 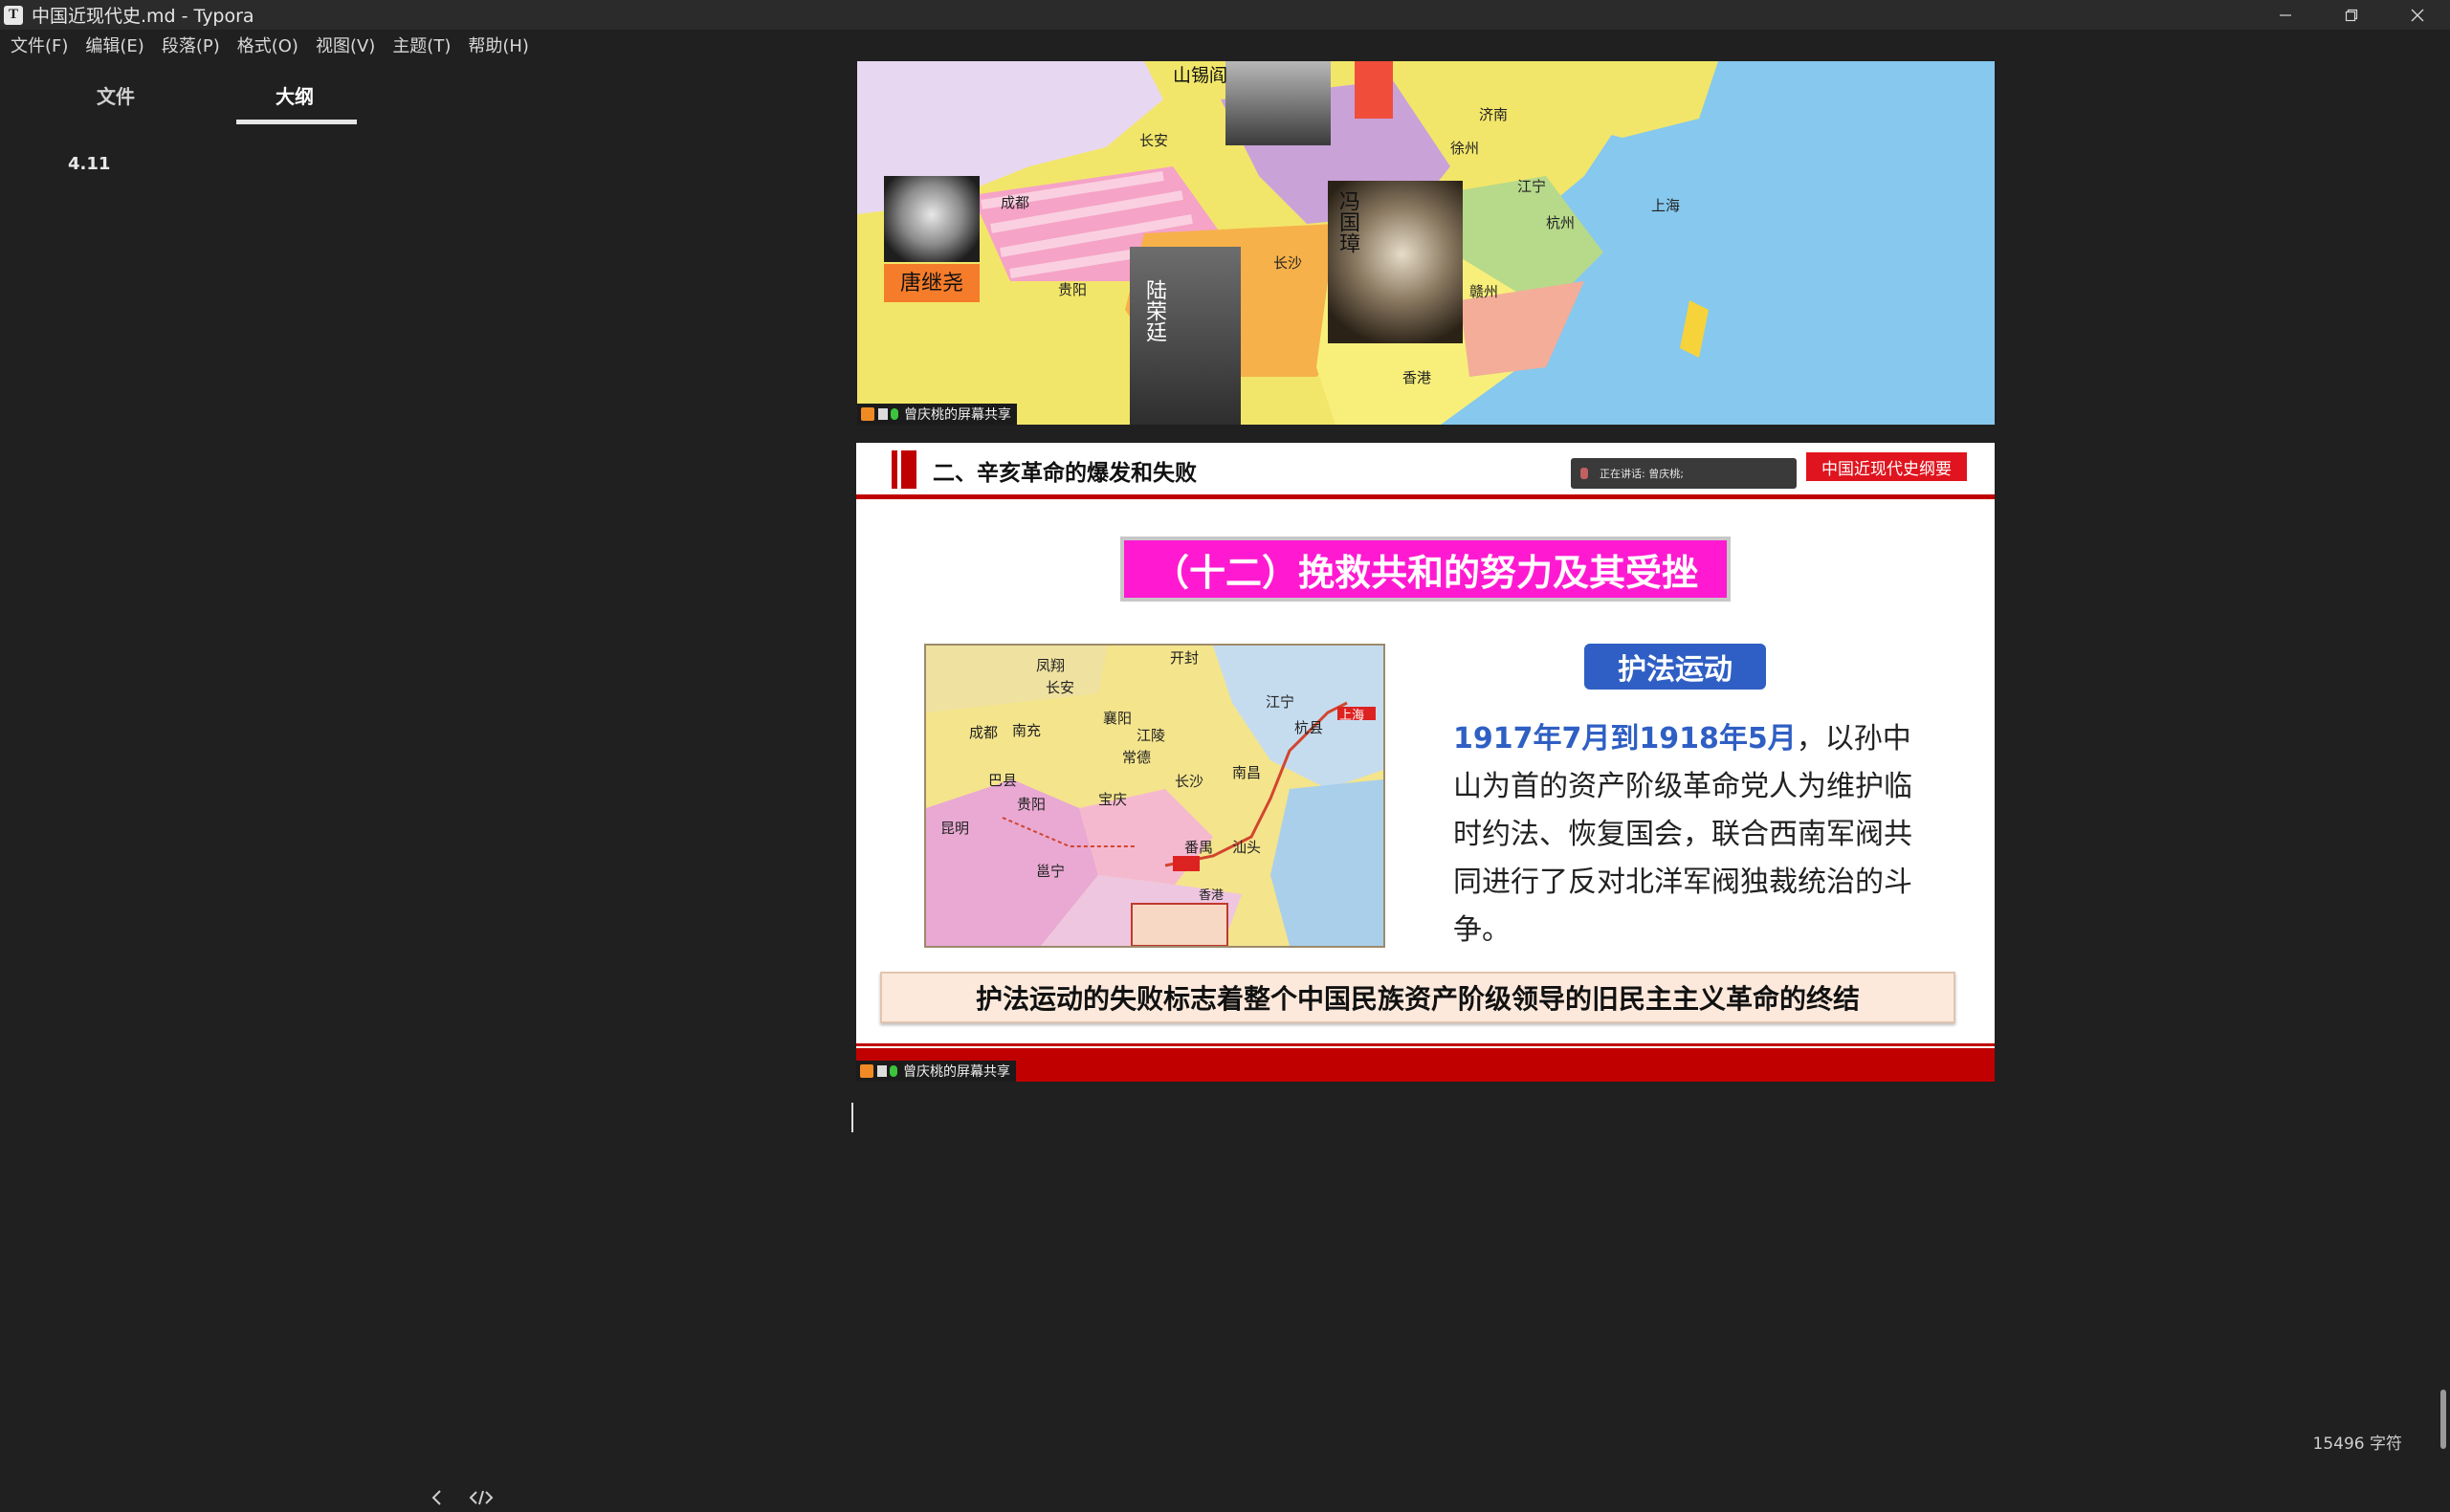 I want to click on menu-help: 帮助(H), so click(x=499, y=45).